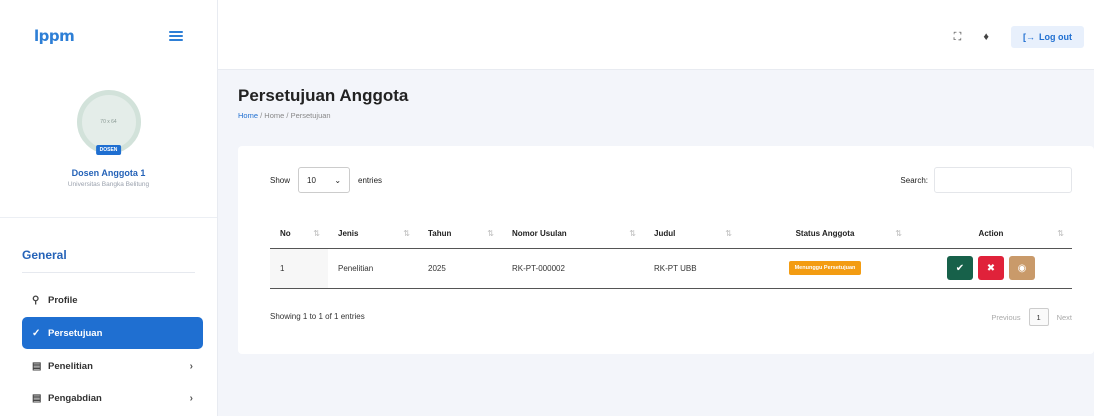  Describe the element at coordinates (692, 234) in the screenshot. I see `column-header-judul: Judul ⇅` at that location.